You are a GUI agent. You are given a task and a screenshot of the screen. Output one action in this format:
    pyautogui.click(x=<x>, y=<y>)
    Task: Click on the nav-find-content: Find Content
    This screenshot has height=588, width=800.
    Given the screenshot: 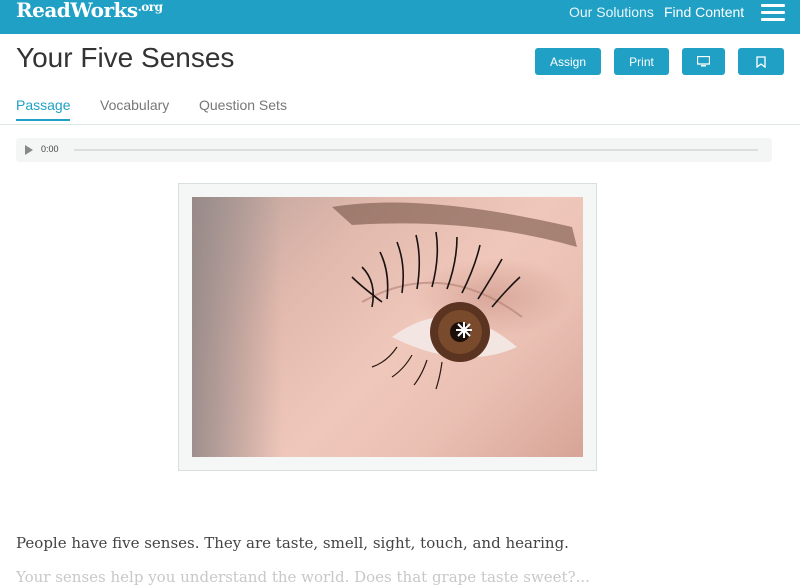 What is the action you would take?
    pyautogui.click(x=704, y=12)
    